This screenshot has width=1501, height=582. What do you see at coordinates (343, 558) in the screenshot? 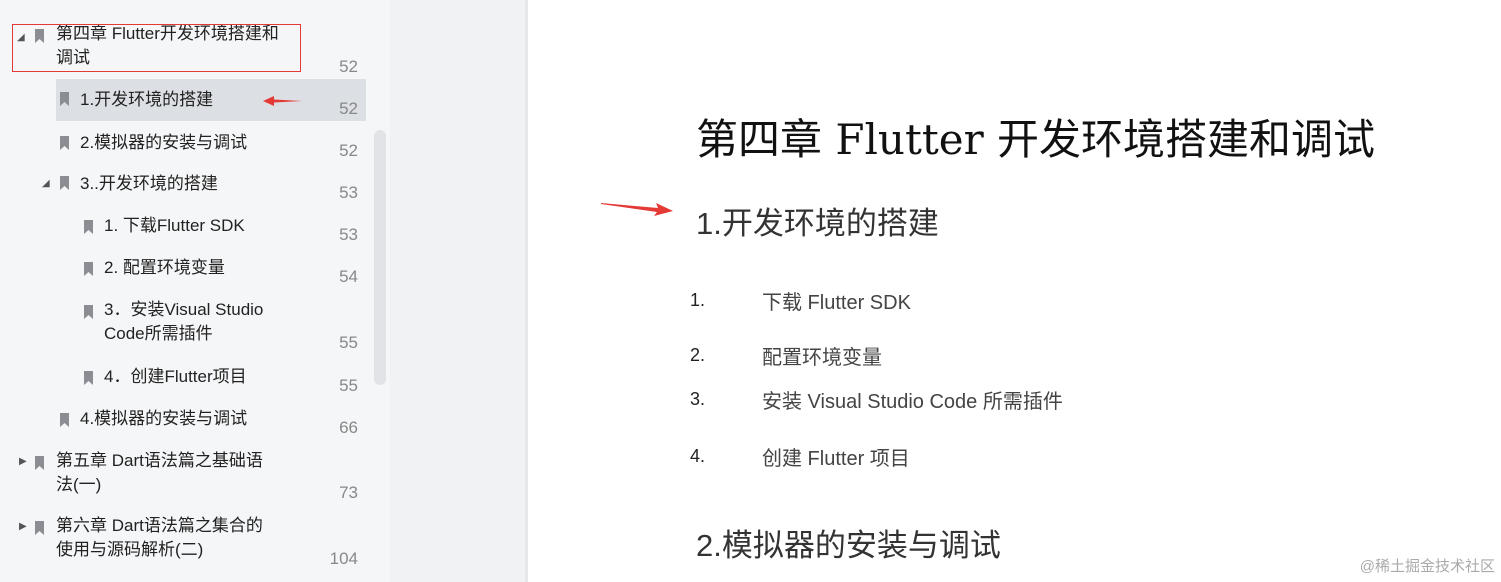
I see `bookmark-page: 104` at bounding box center [343, 558].